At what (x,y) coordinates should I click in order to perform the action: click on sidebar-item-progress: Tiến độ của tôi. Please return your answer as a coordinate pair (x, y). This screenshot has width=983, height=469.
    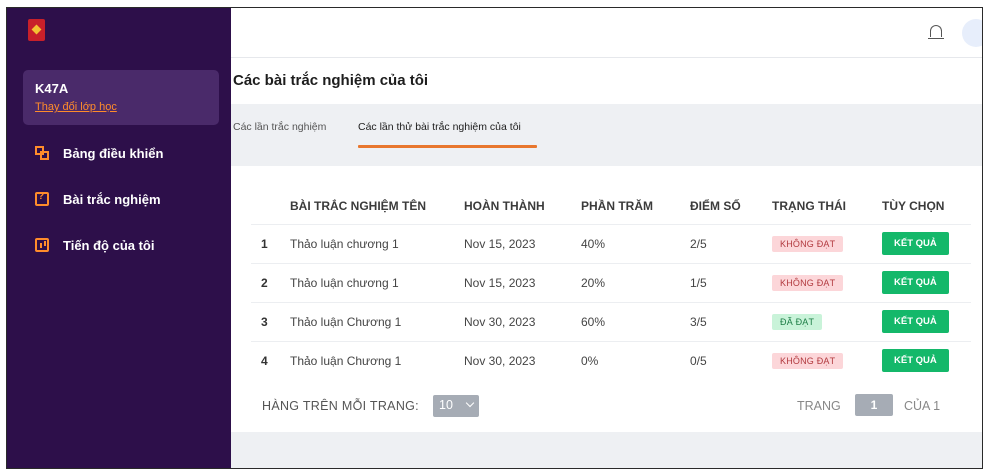
    Looking at the image, I should click on (89, 245).